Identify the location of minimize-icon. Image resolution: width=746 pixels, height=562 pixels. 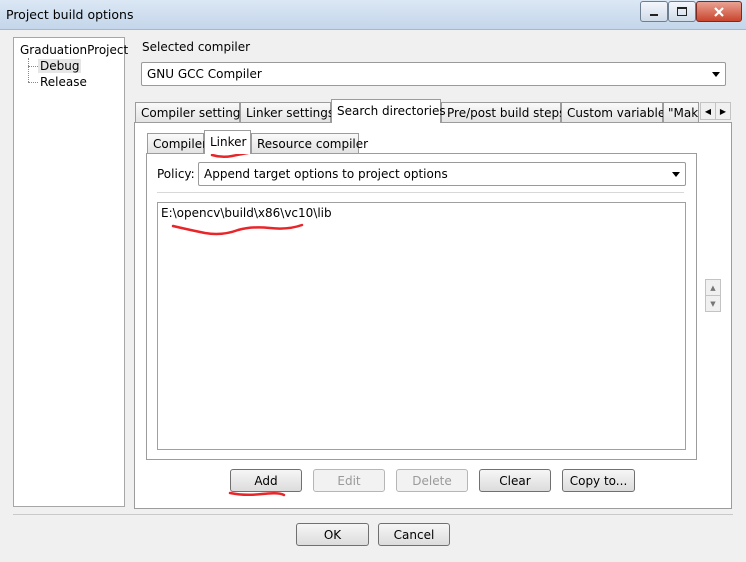
(654, 14).